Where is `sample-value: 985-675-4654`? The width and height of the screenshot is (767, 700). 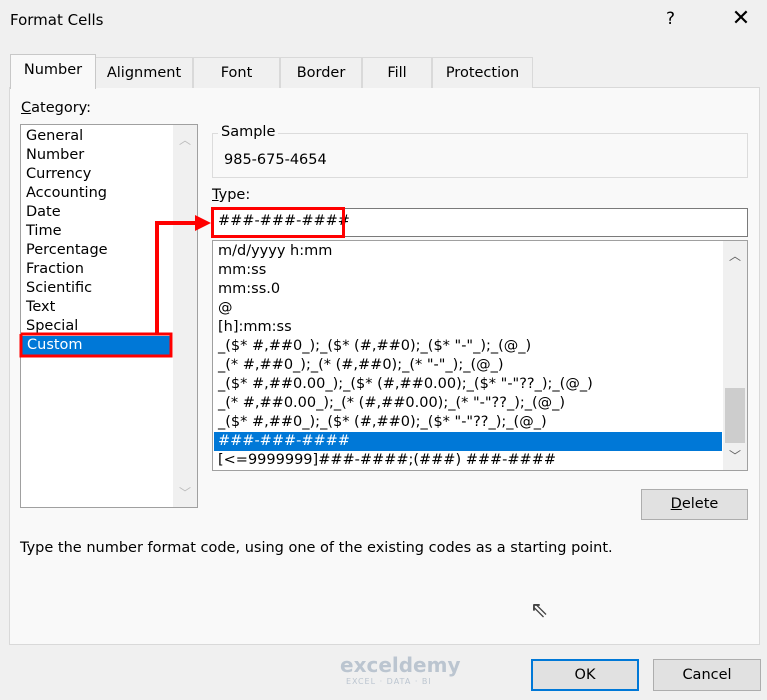
sample-value: 985-675-4654 is located at coordinates (275, 160).